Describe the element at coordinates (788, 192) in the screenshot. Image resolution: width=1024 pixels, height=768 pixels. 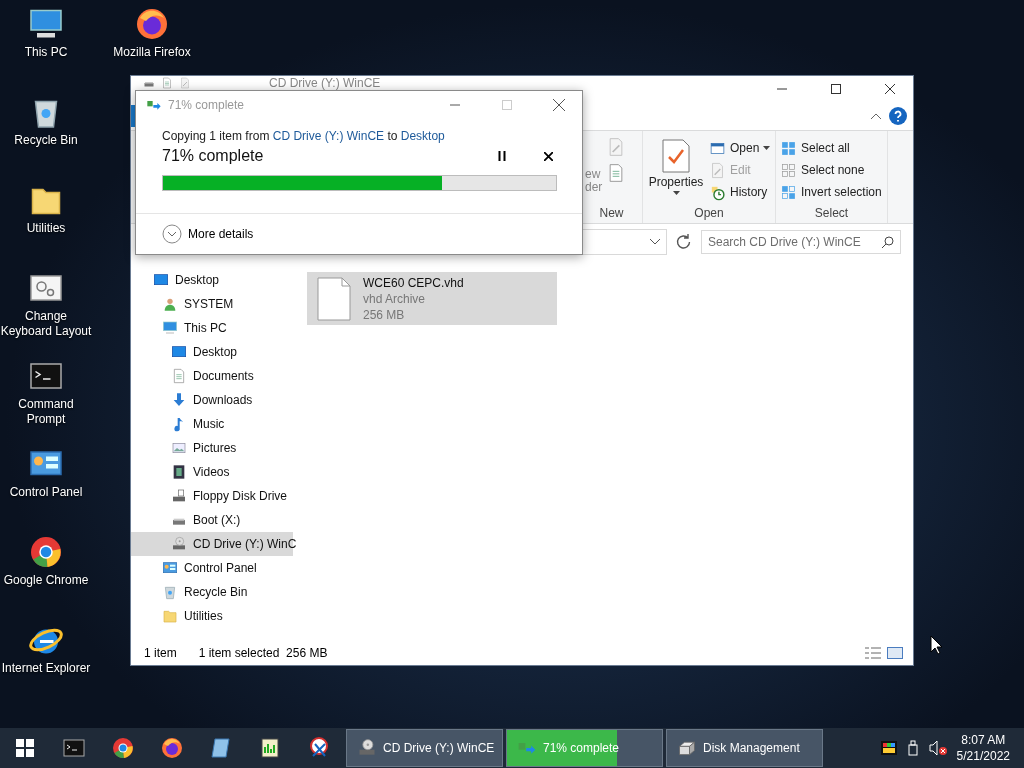
I see `invert-grid-icon` at that location.